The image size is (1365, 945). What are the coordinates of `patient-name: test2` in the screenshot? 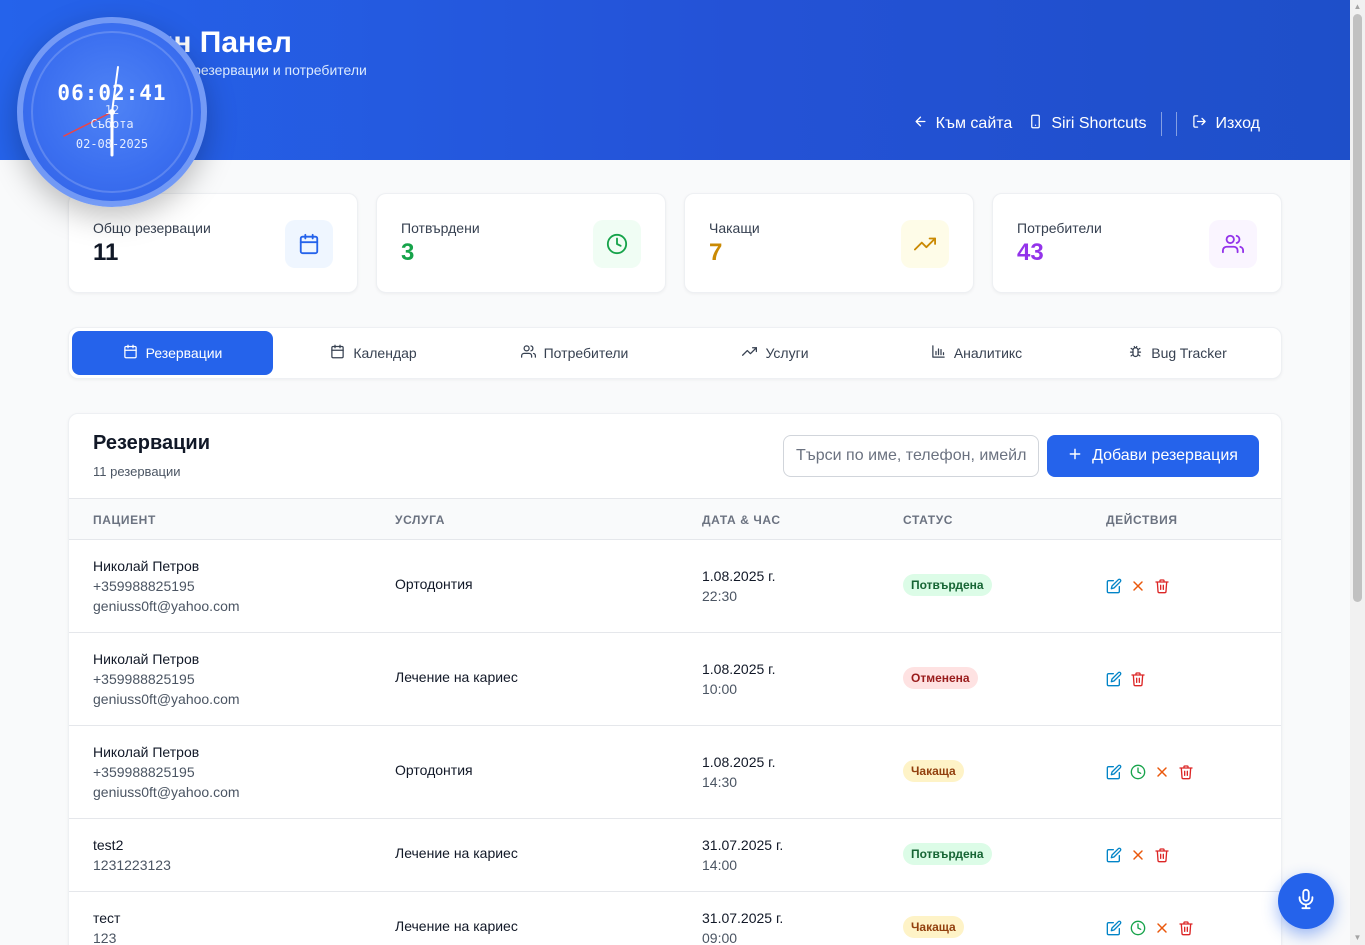 It's located at (108, 845).